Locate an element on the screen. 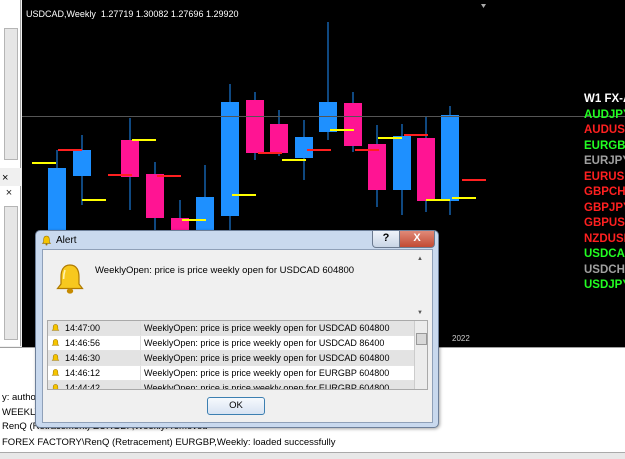 This screenshot has height=459, width=625. axis-year-label: 2022 is located at coordinates (461, 338).